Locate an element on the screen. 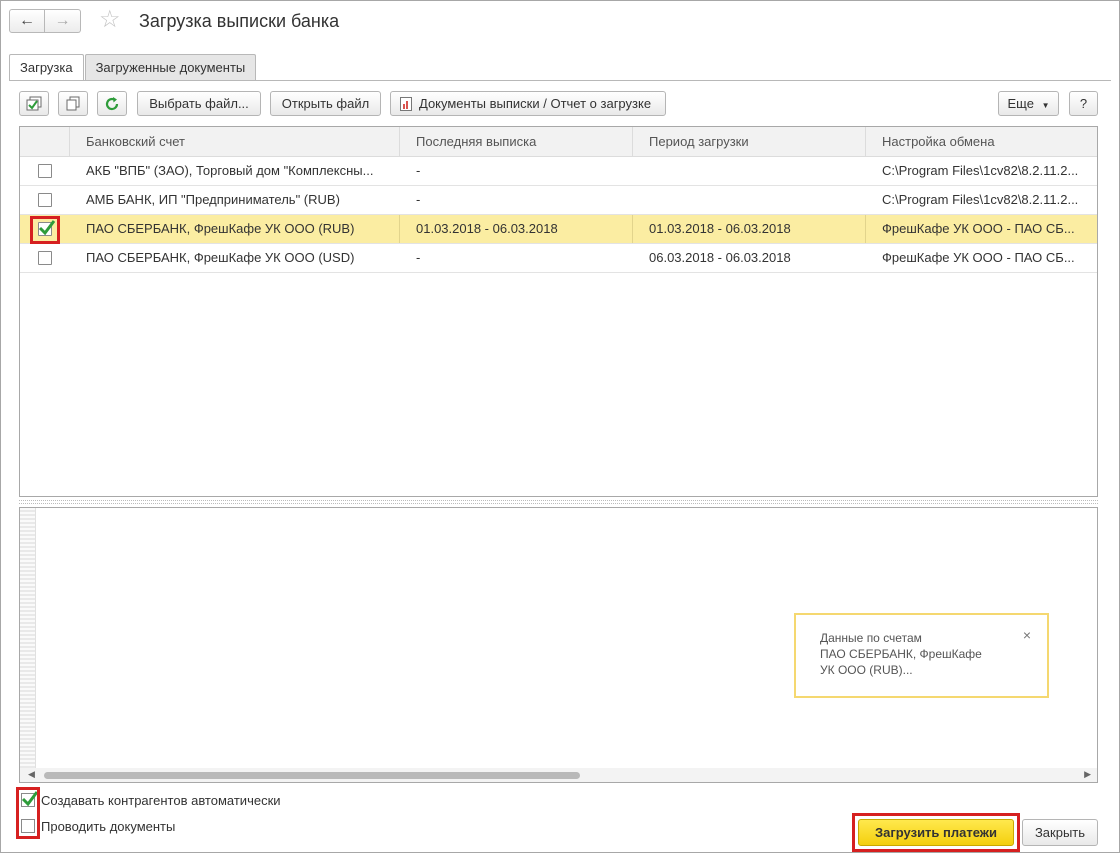 This screenshot has height=853, width=1120. dropdown-arrow-icon: ▼ is located at coordinates (1045, 105).